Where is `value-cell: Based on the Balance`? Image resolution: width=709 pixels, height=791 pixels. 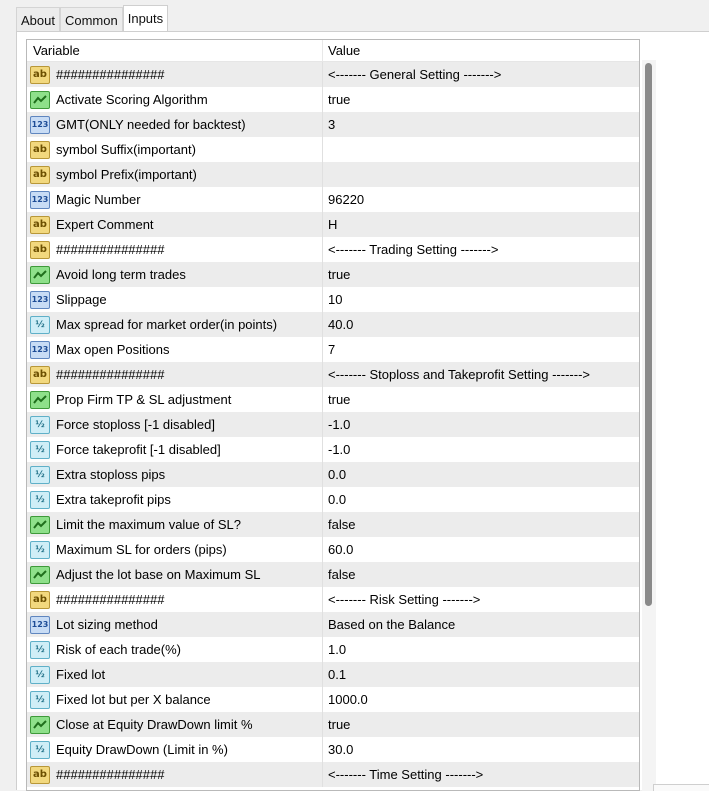
value-cell: Based on the Balance is located at coordinates (481, 624).